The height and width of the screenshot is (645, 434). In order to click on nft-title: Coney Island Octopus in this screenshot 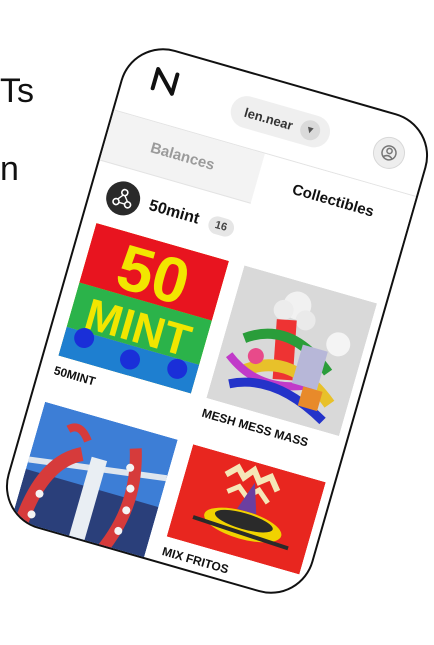, I will do `click(63, 566)`.